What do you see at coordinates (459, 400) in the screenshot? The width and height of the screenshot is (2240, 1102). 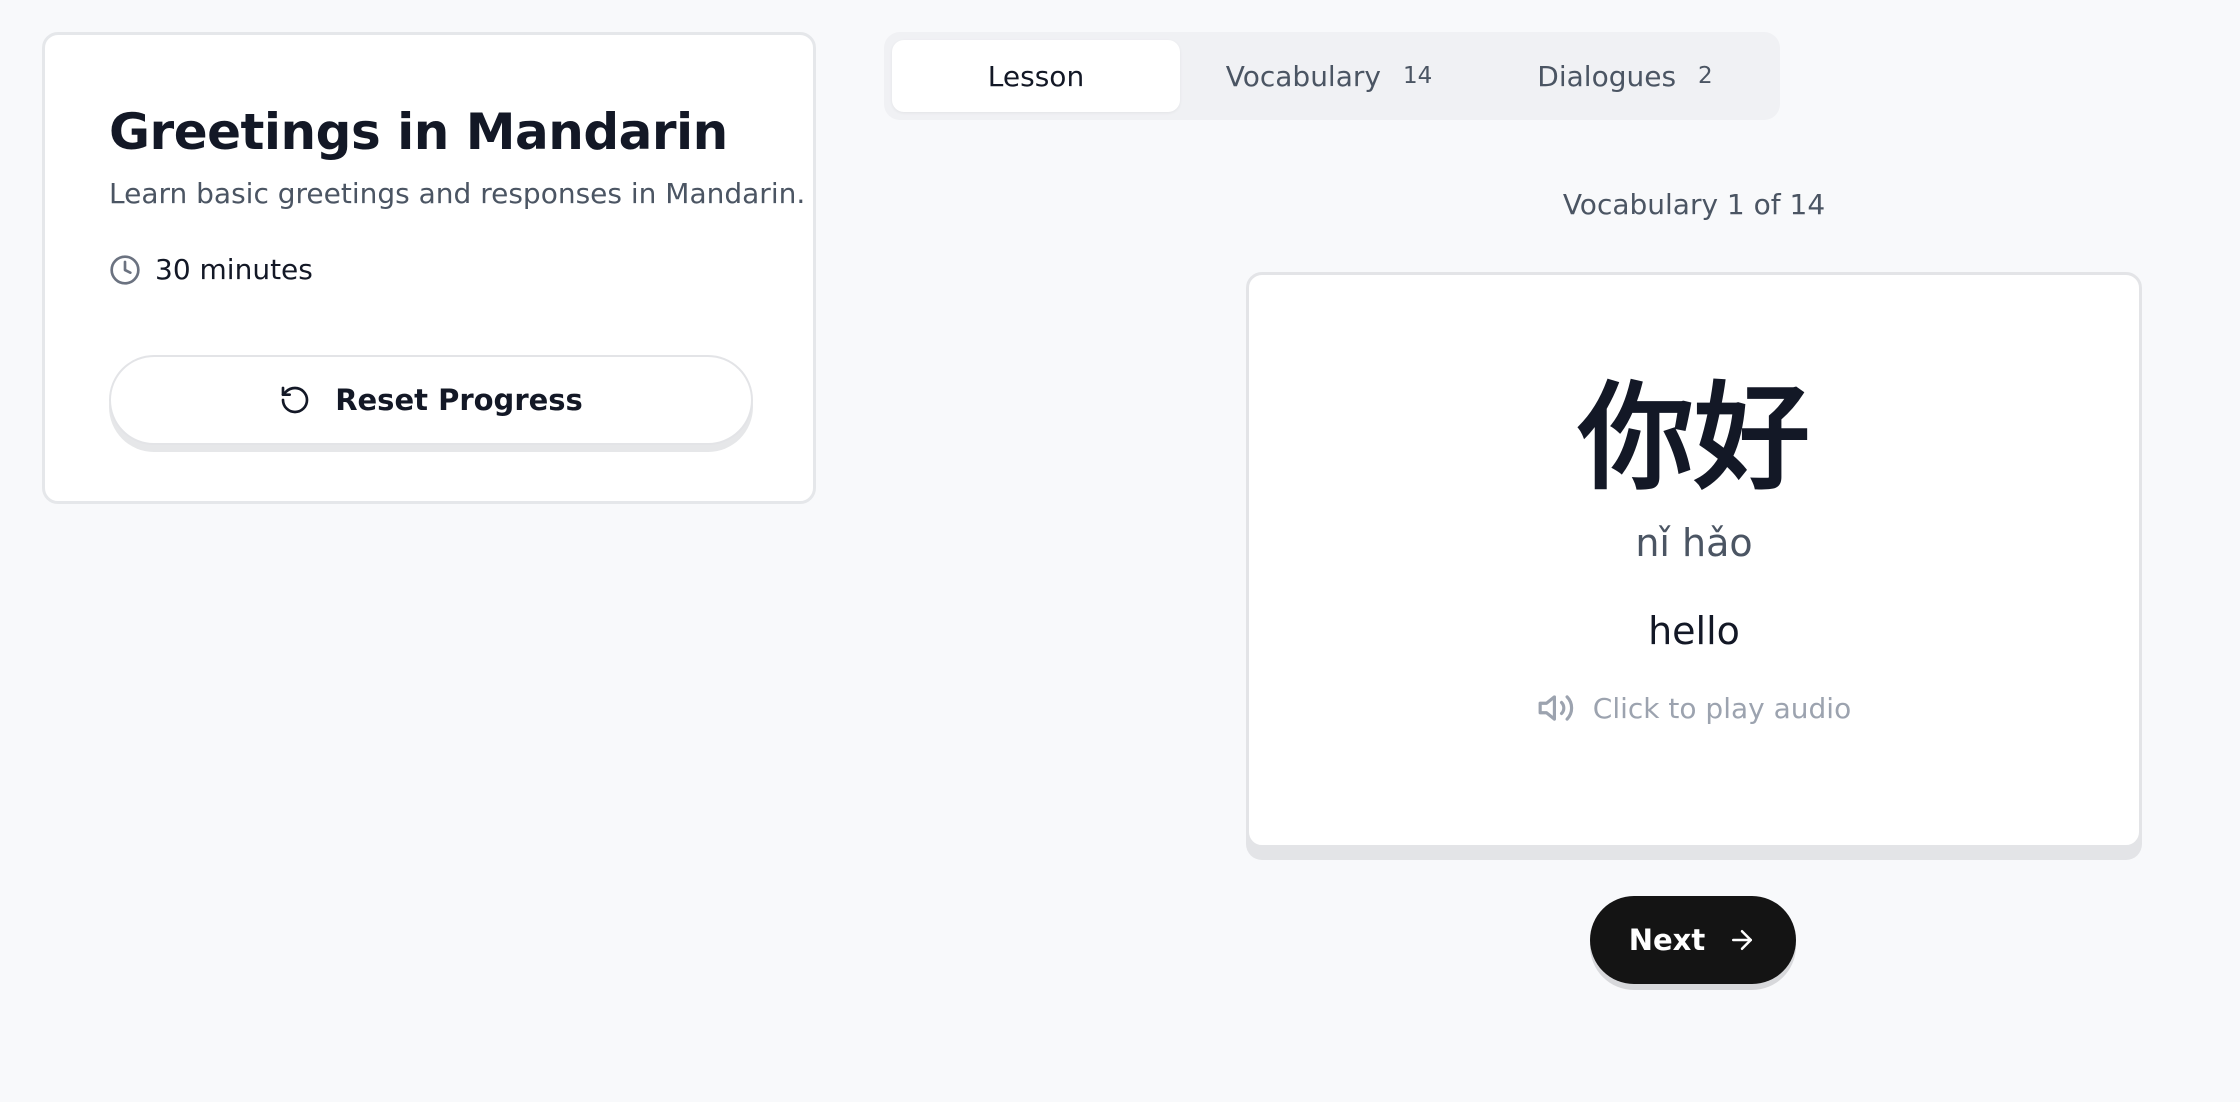 I see `reset-progress-label: Reset Progress` at bounding box center [459, 400].